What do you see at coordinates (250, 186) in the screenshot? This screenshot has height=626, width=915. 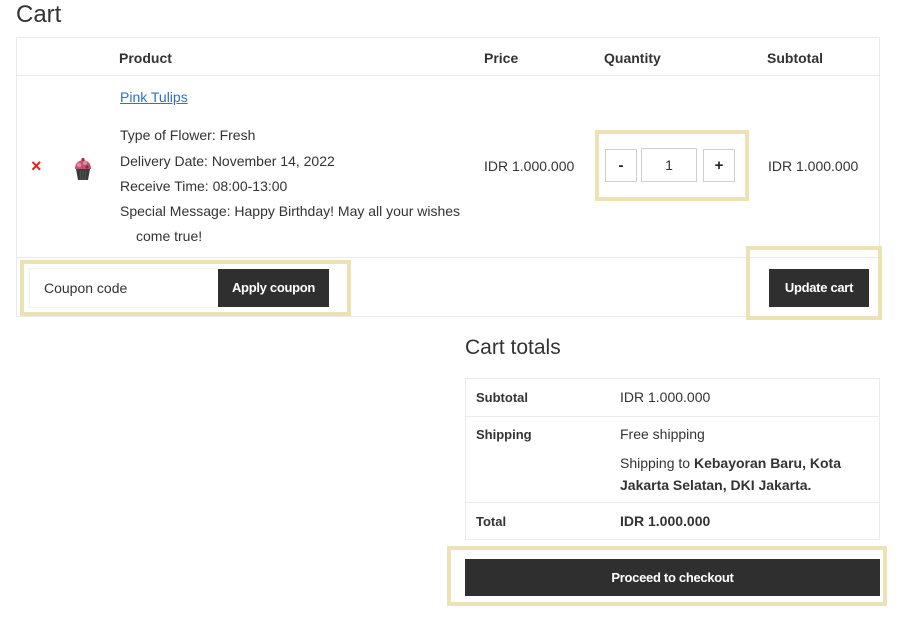 I see `meta-receive-time-value: 08:00-13:00` at bounding box center [250, 186].